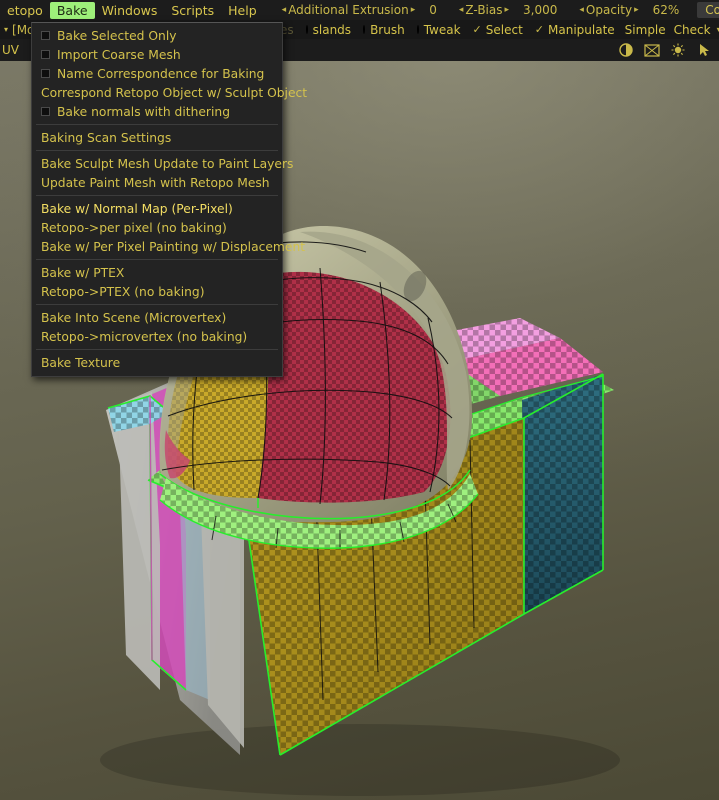 This screenshot has height=800, width=719. What do you see at coordinates (134, 317) in the screenshot?
I see `bake-menu-item-label: Bake Into Scene (Microvertex)` at bounding box center [134, 317].